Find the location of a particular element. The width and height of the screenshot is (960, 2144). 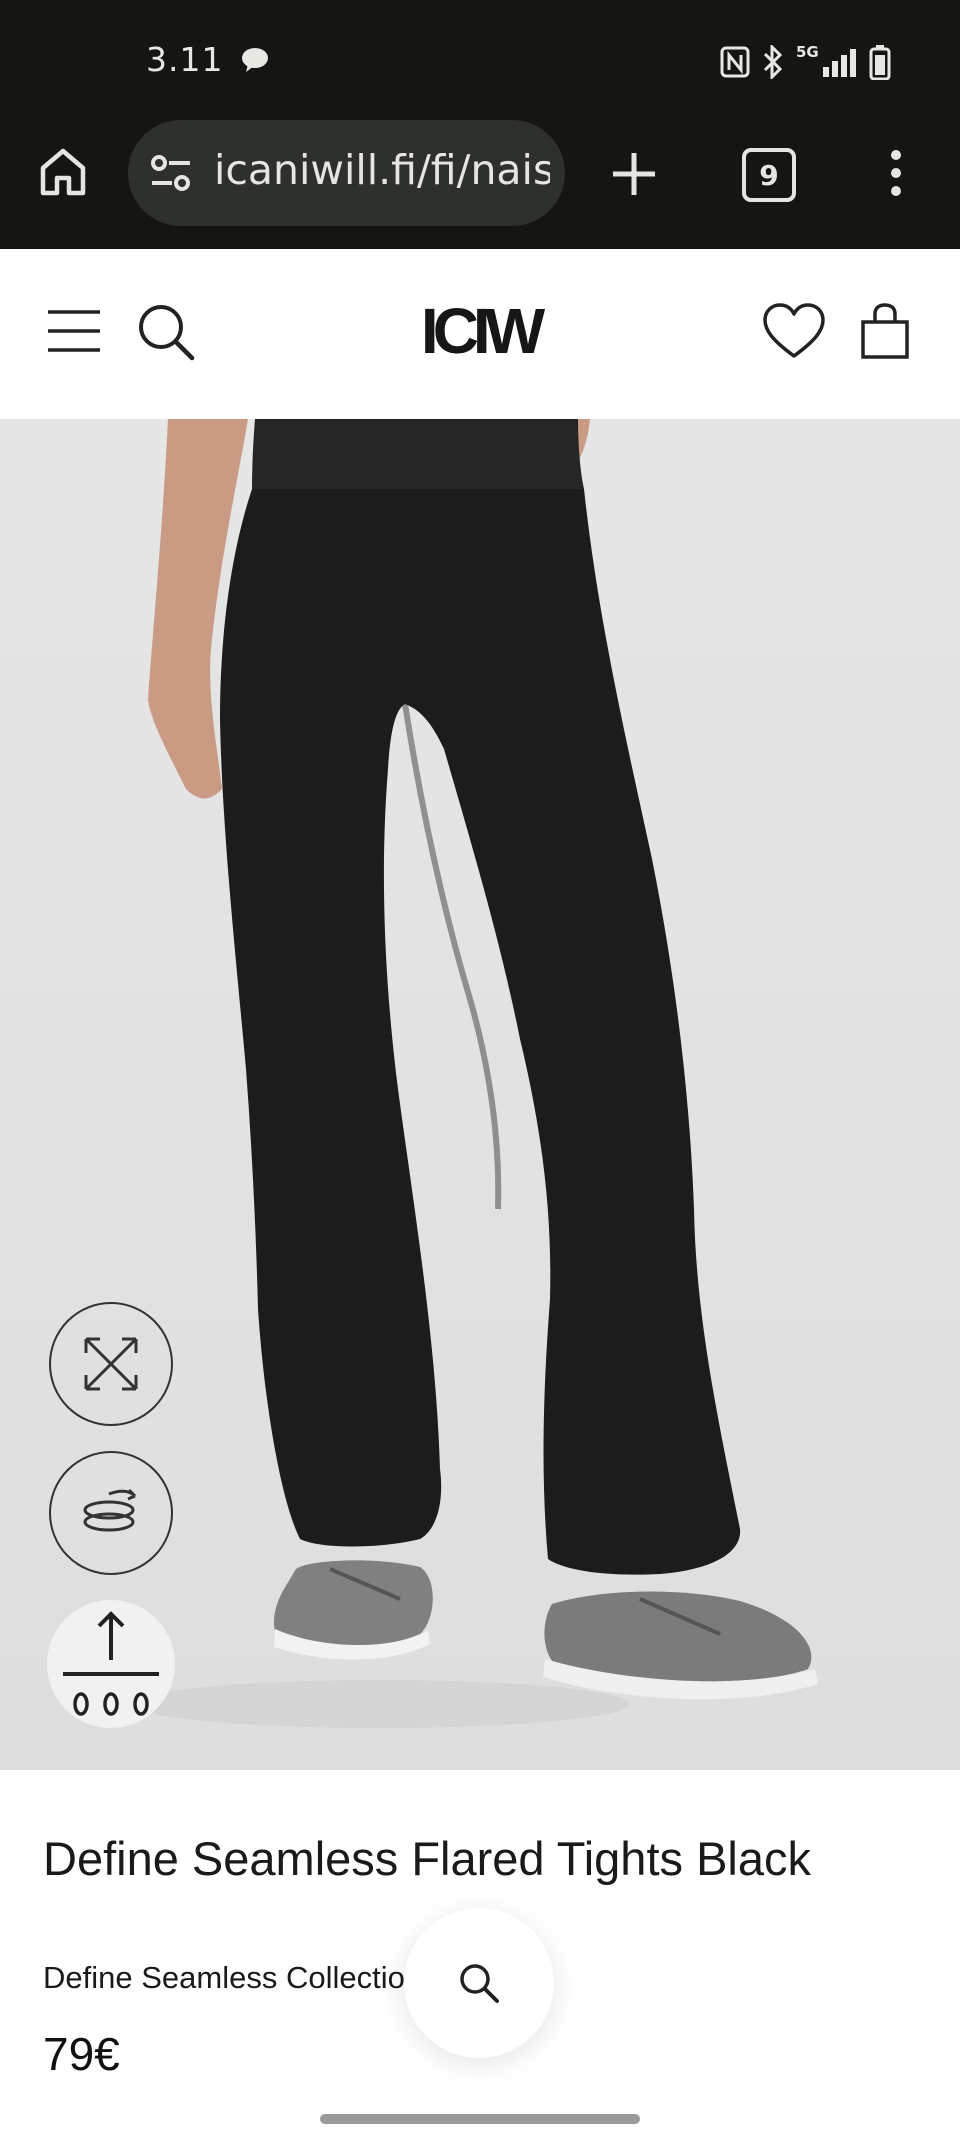

product-price: 79€ is located at coordinates (81, 2054).